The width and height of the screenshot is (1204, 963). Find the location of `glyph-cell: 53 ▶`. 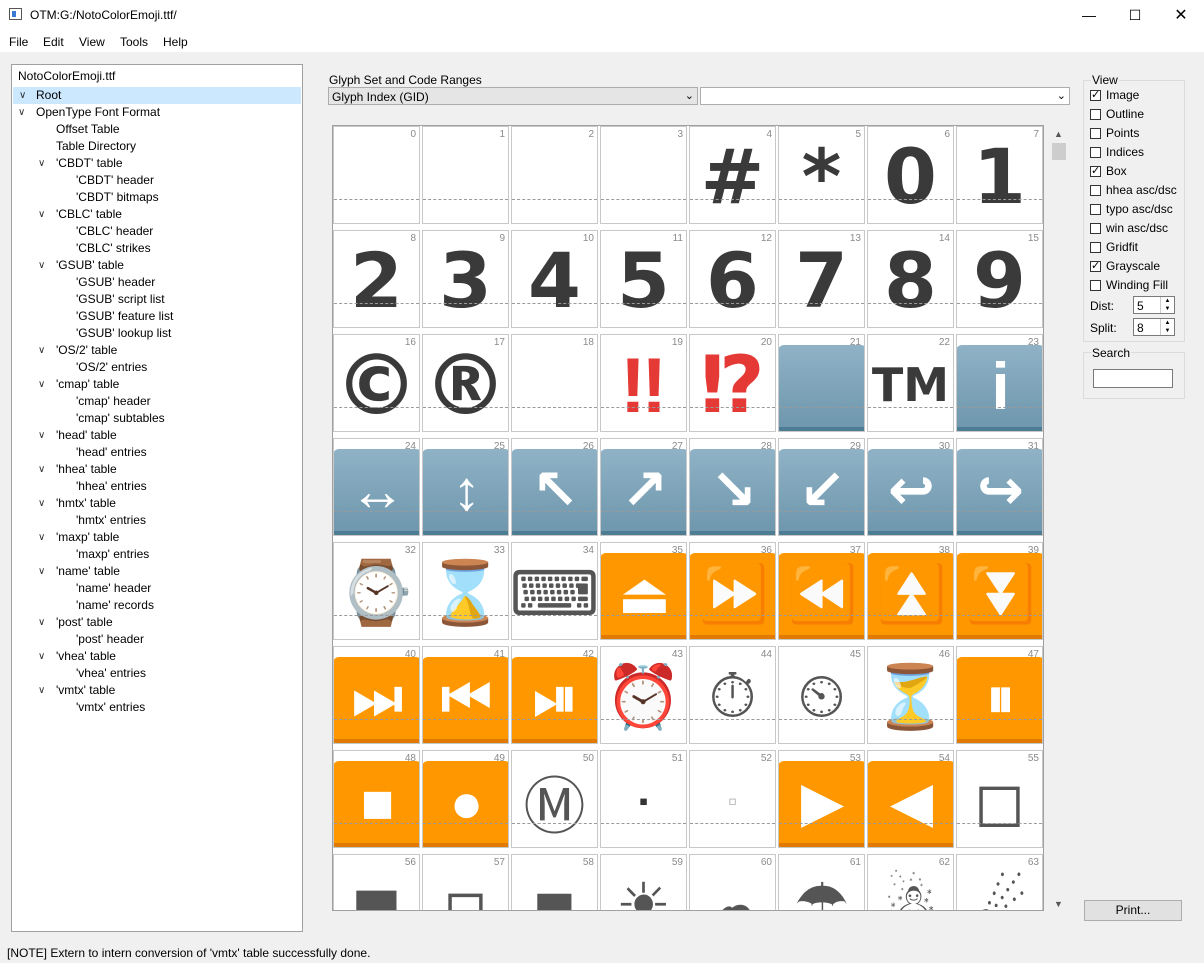

glyph-cell: 53 ▶ is located at coordinates (821, 799).